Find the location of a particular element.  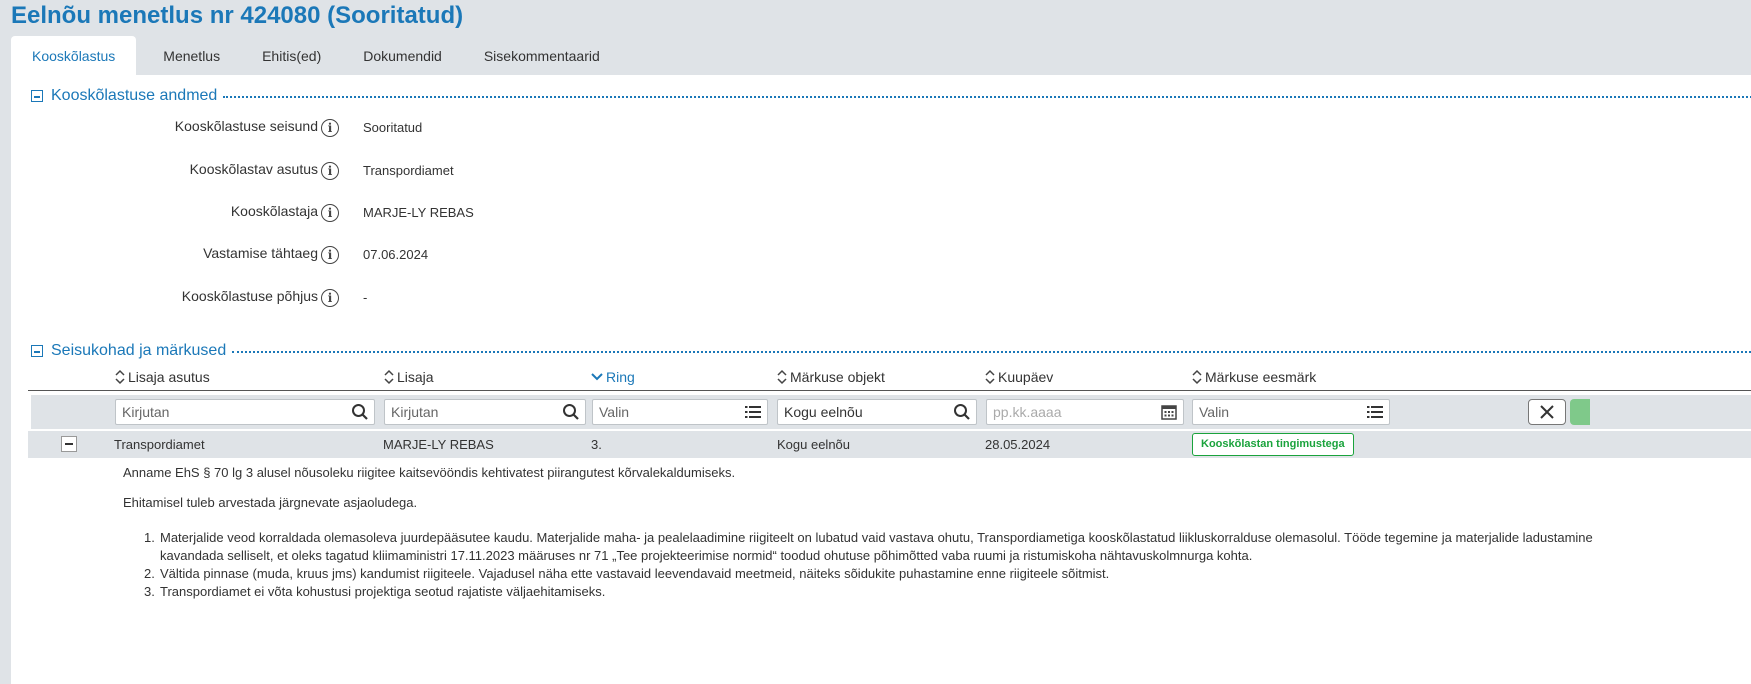

column-header-lisaja: Lisaja is located at coordinates (409, 377).